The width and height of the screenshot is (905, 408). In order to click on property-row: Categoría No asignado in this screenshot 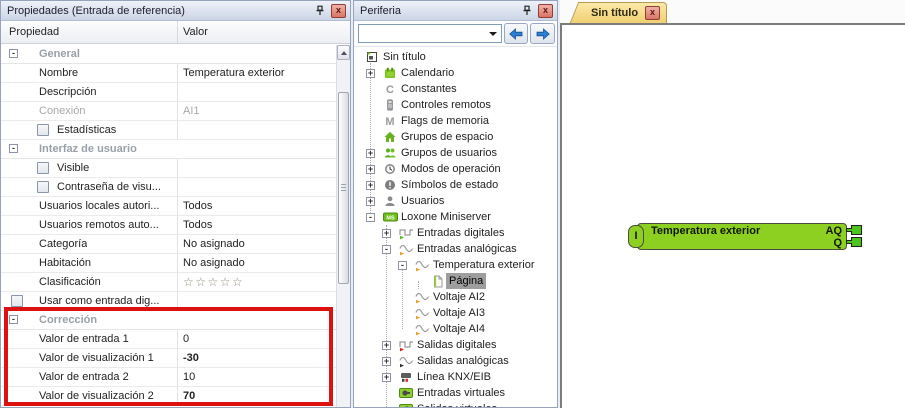, I will do `click(168, 244)`.